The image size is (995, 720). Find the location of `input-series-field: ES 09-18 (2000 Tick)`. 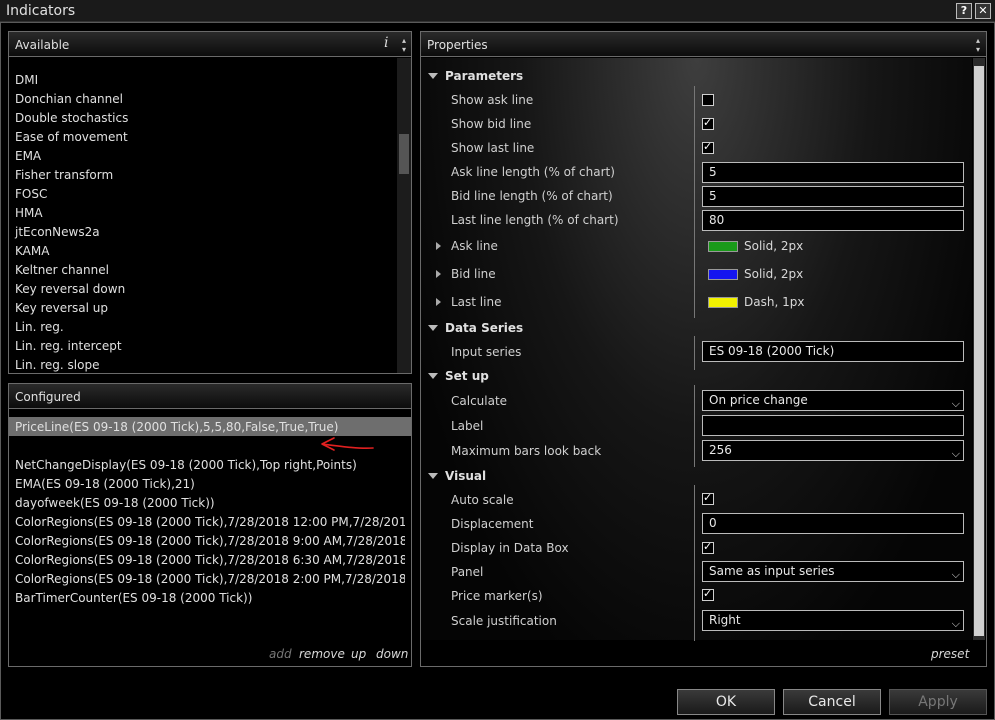

input-series-field: ES 09-18 (2000 Tick) is located at coordinates (833, 351).